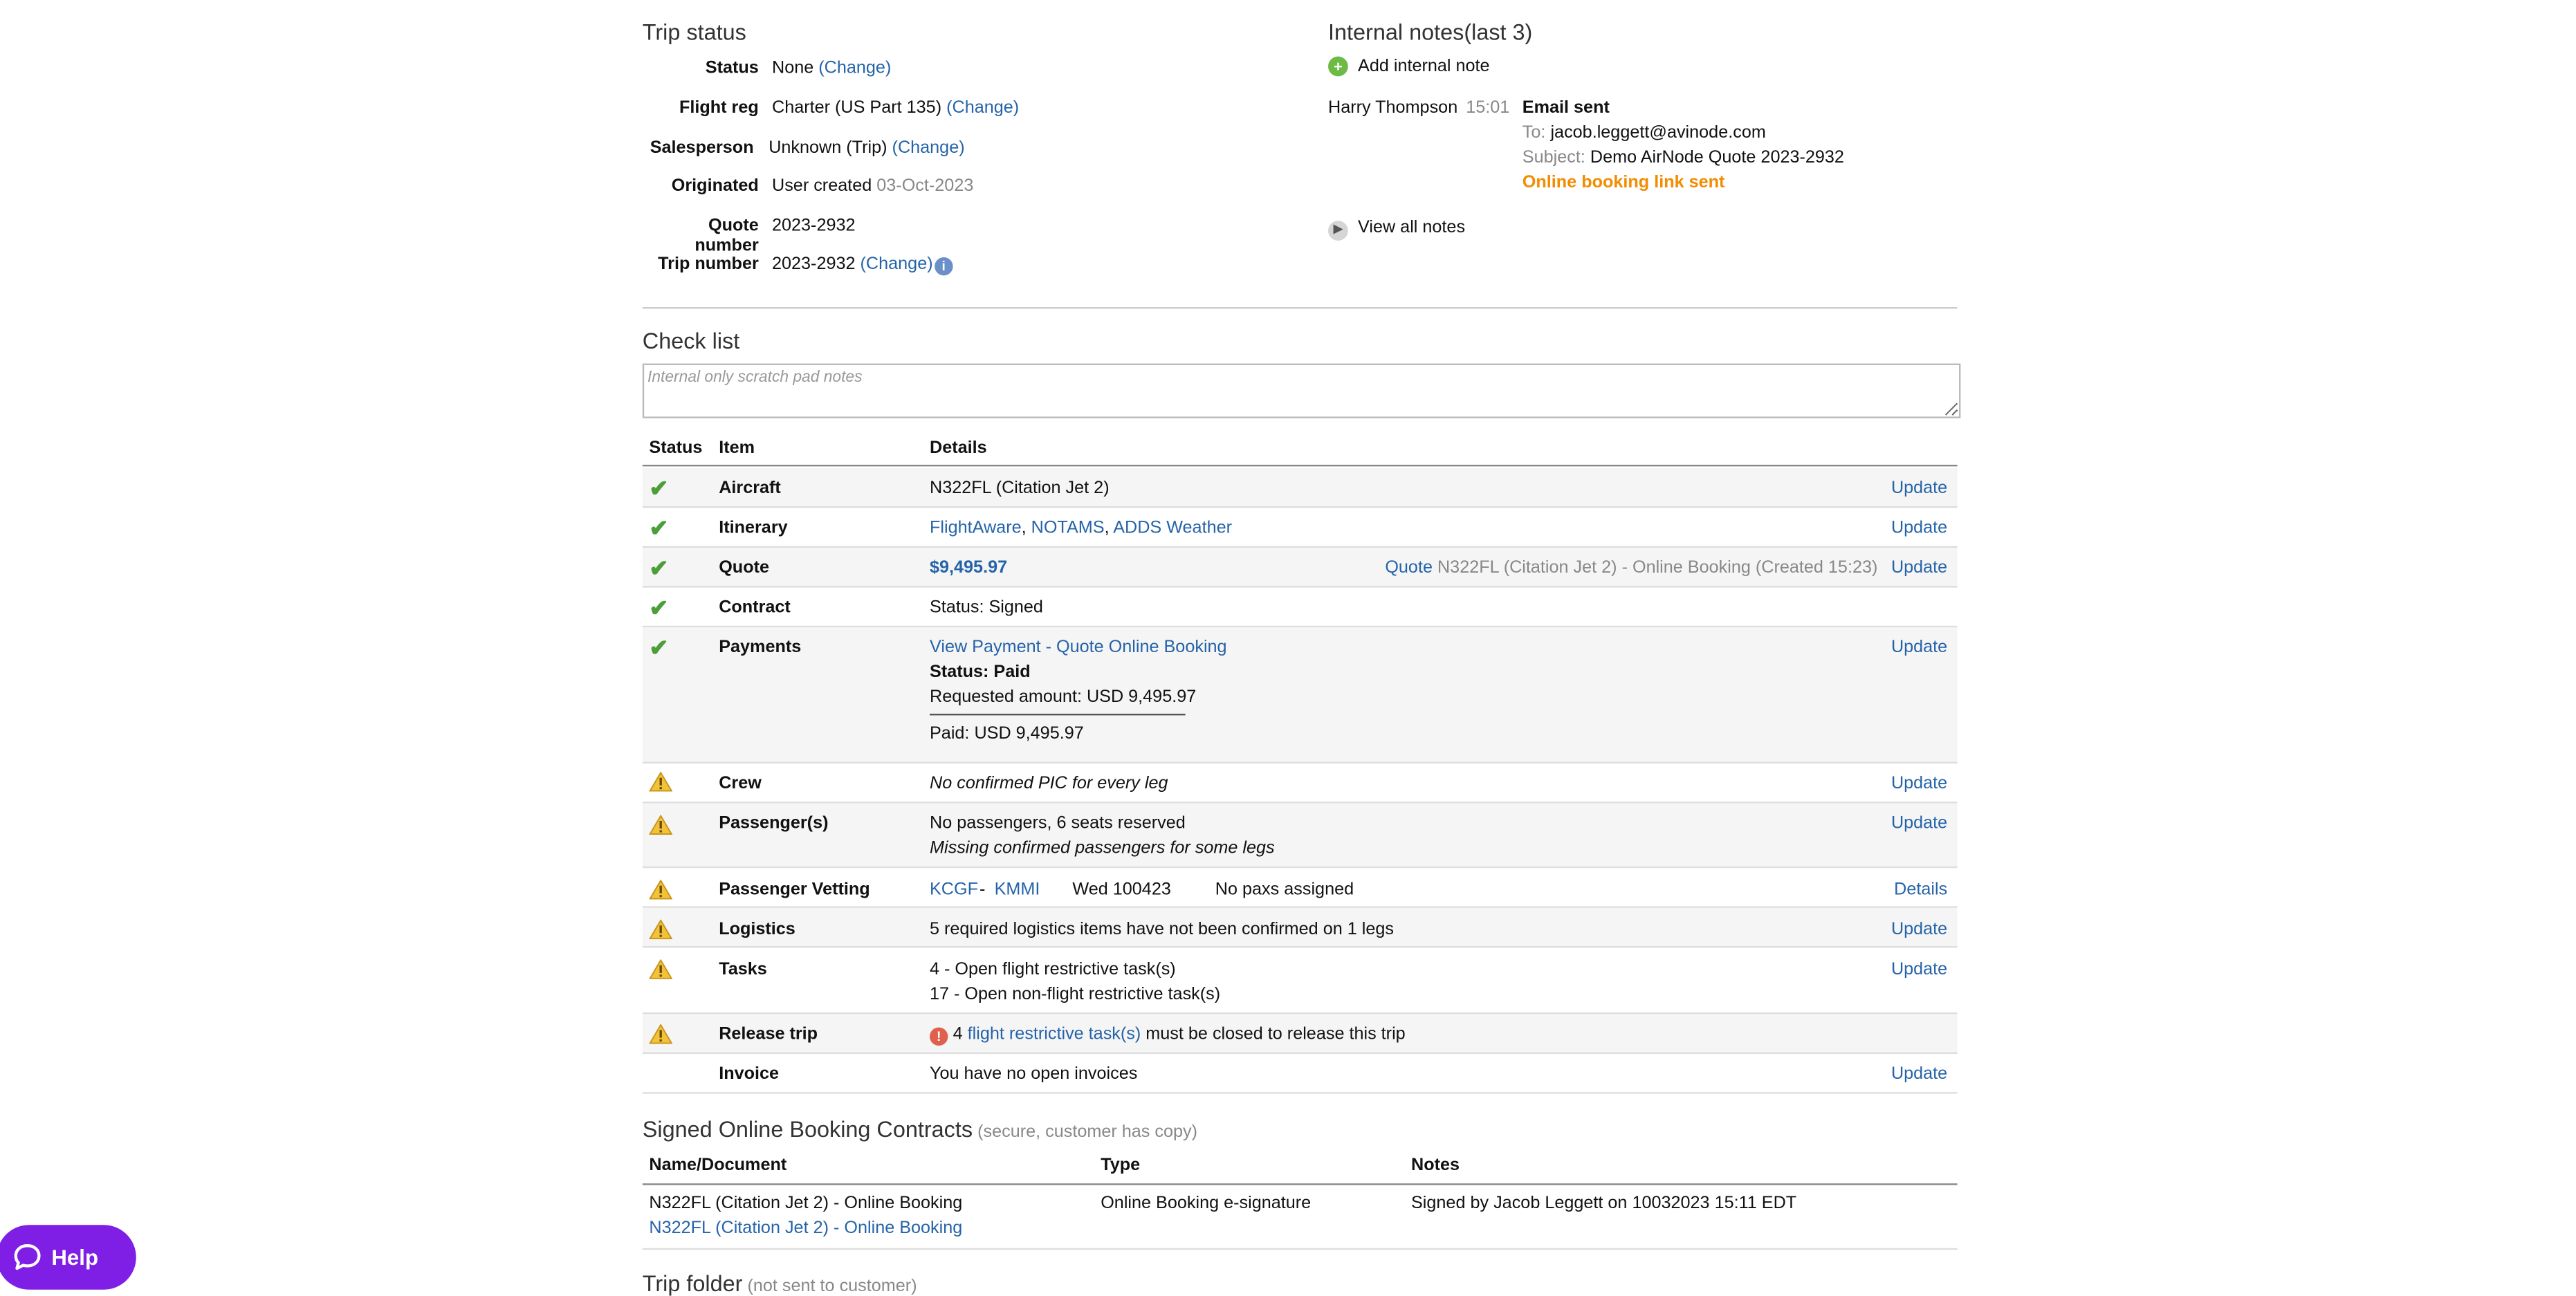  Describe the element at coordinates (1409, 567) in the screenshot. I see `quote-link: Quote` at that location.